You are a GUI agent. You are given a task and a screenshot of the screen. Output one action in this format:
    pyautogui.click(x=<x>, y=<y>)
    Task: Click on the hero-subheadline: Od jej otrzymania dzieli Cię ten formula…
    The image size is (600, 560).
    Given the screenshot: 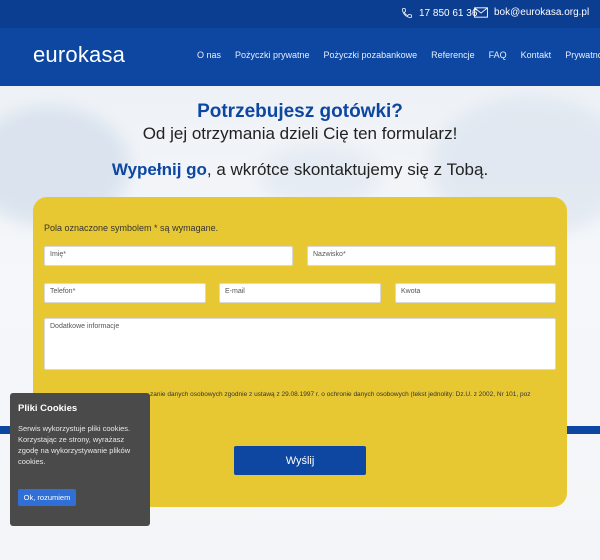 What is the action you would take?
    pyautogui.click(x=300, y=133)
    